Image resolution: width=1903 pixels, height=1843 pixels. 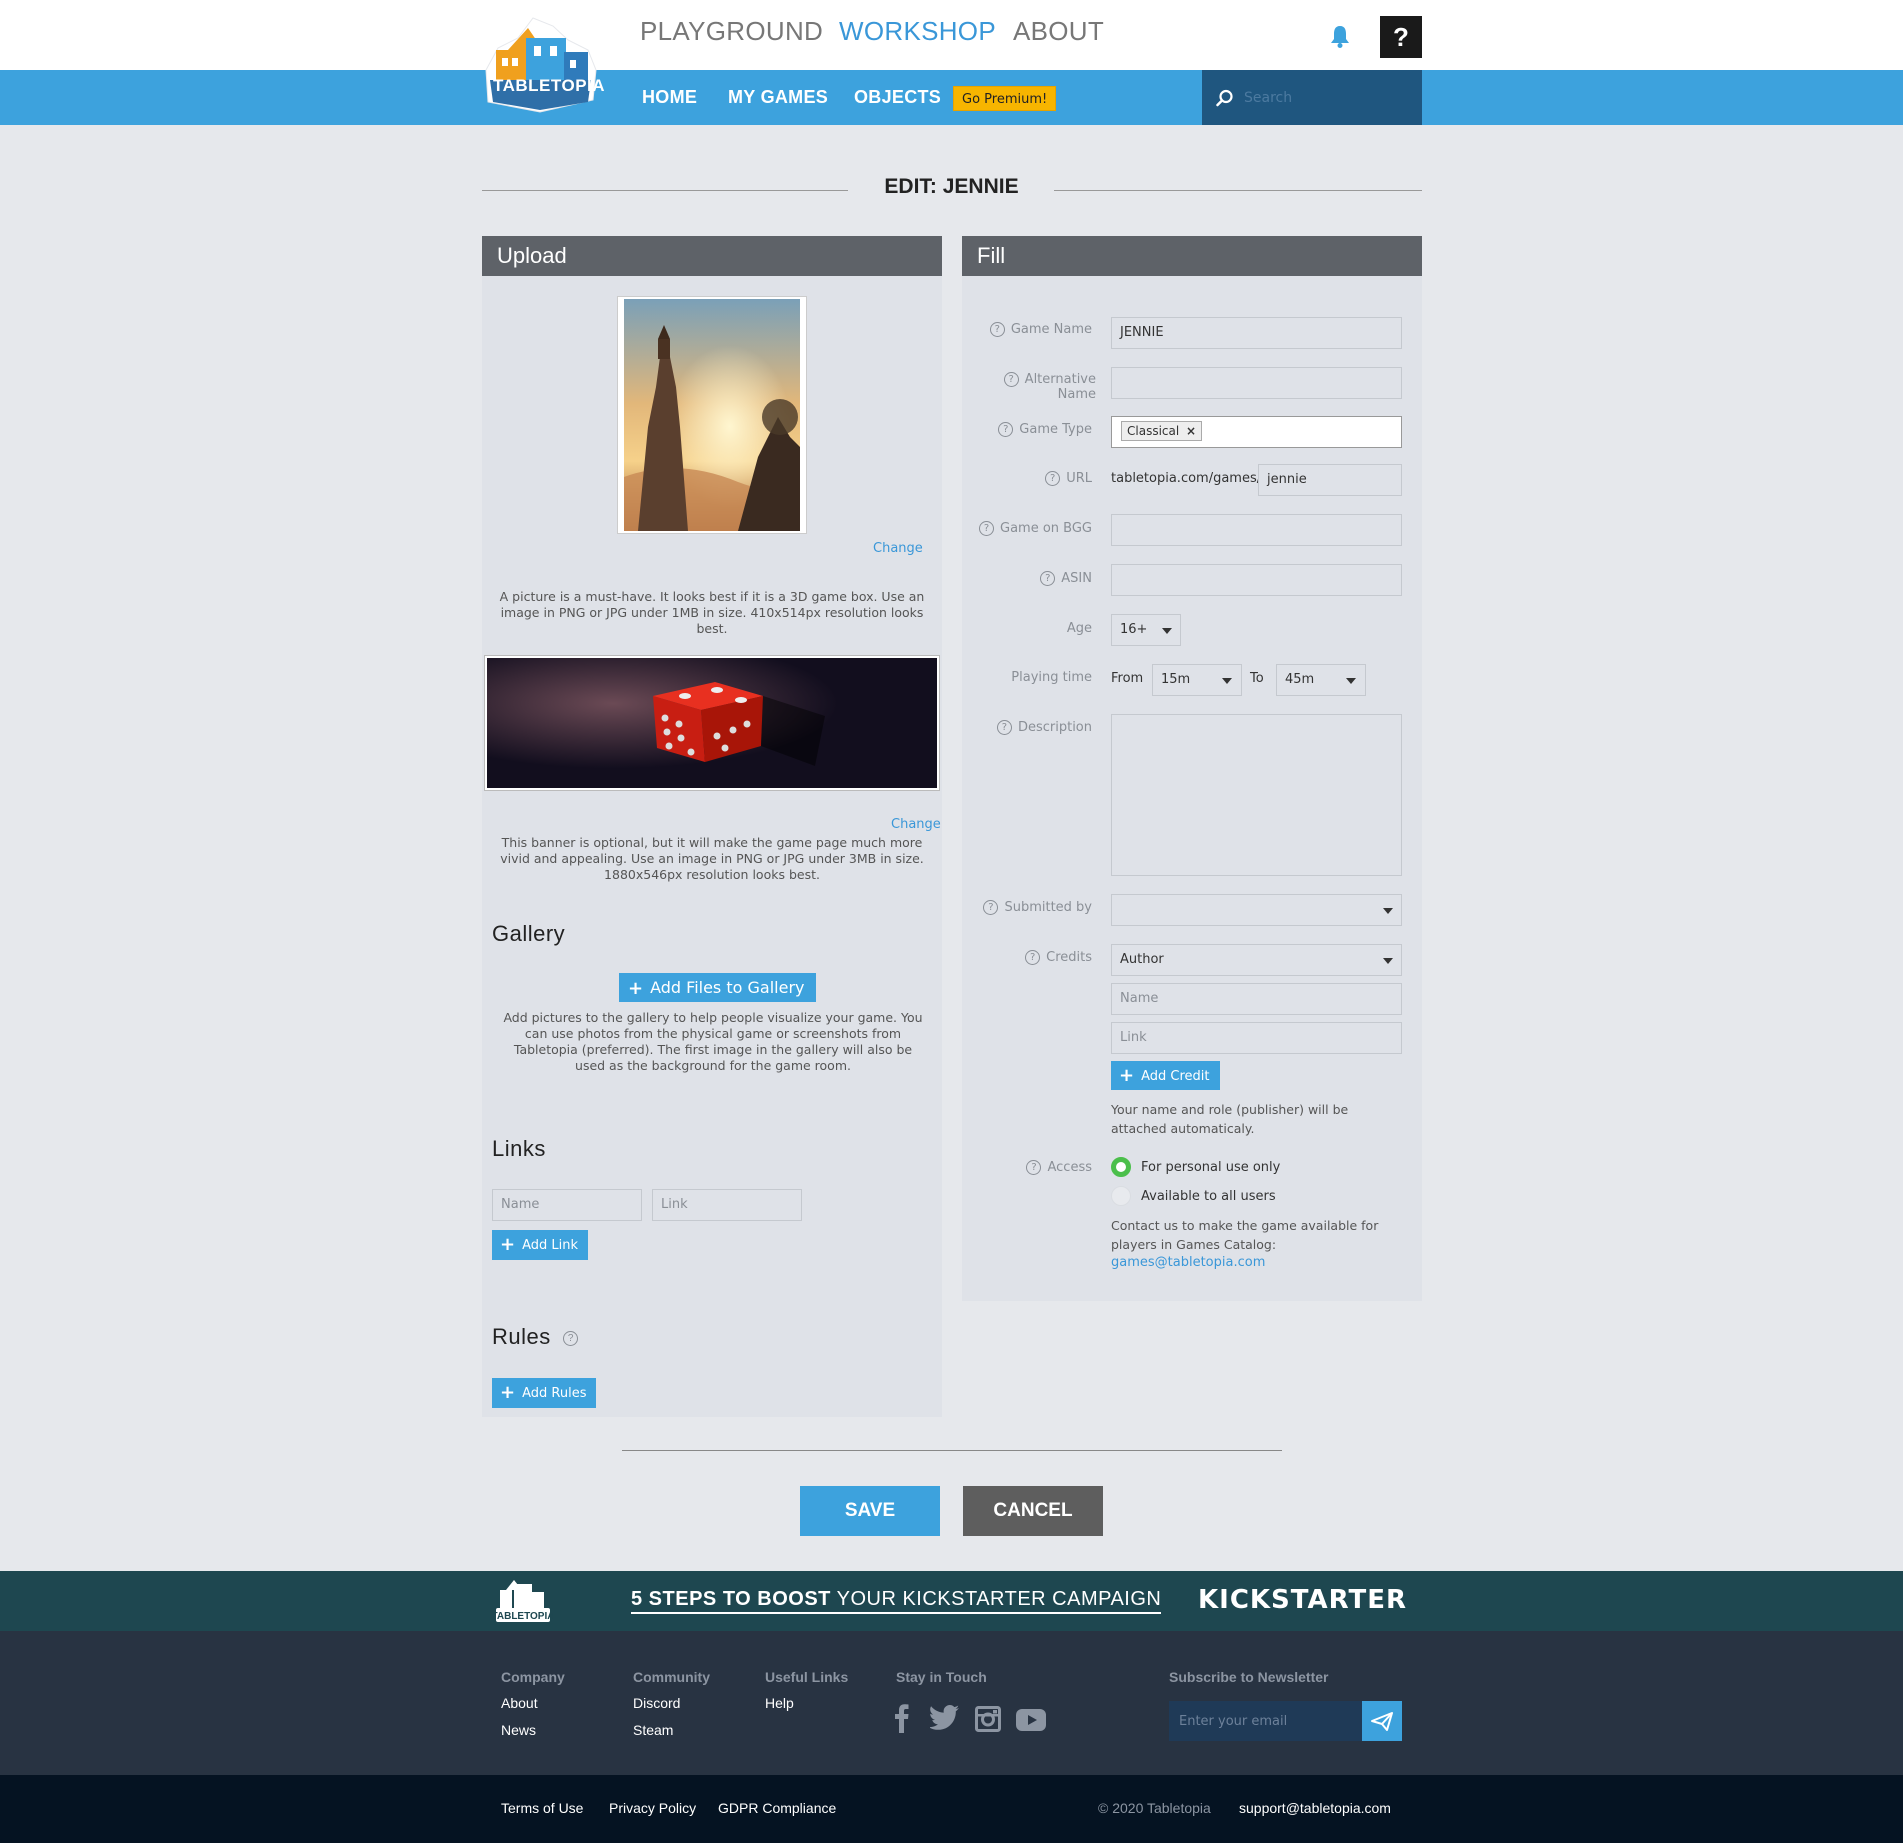 What do you see at coordinates (1005, 98) in the screenshot?
I see `go-premium-button: Go Premium!` at bounding box center [1005, 98].